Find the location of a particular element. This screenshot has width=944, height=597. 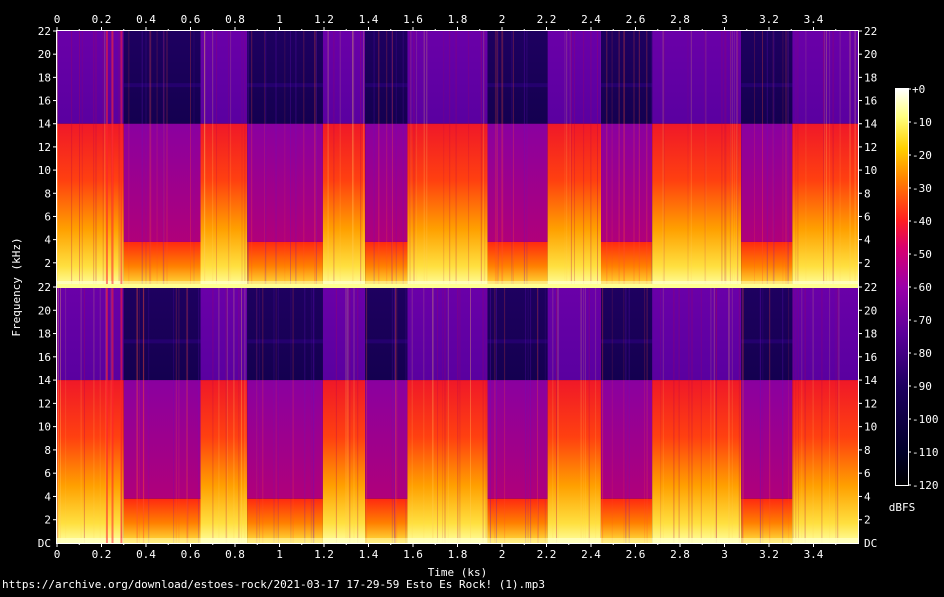

x-tick-label-top: 2.8 is located at coordinates (680, 19).